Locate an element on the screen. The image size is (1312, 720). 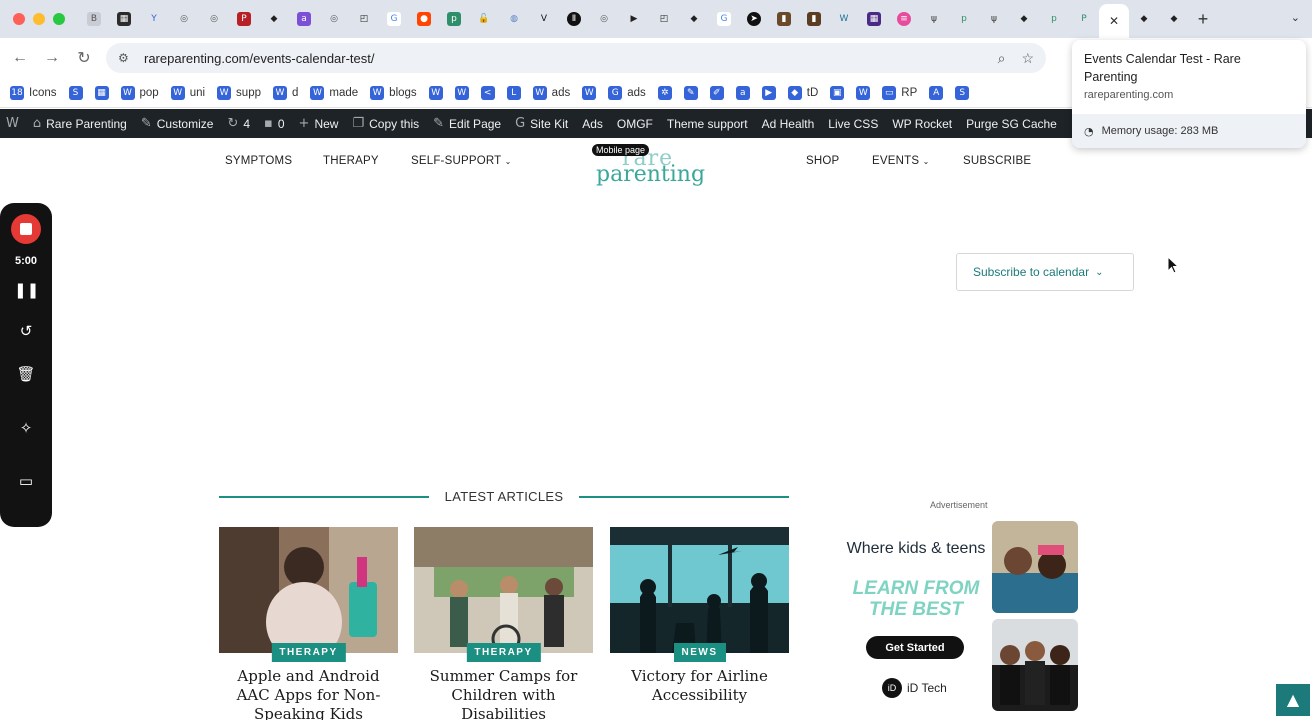
bookmark-item: Wd is located at coordinates (285, 92).